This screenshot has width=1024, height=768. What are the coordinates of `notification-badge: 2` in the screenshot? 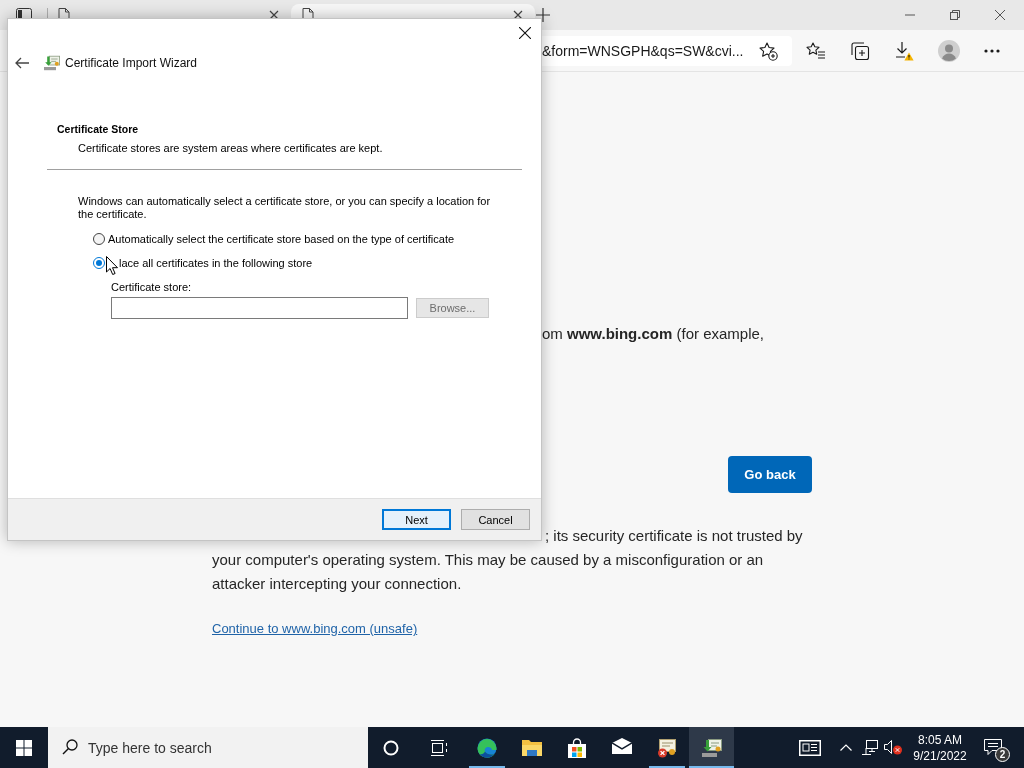 It's located at (1002, 754).